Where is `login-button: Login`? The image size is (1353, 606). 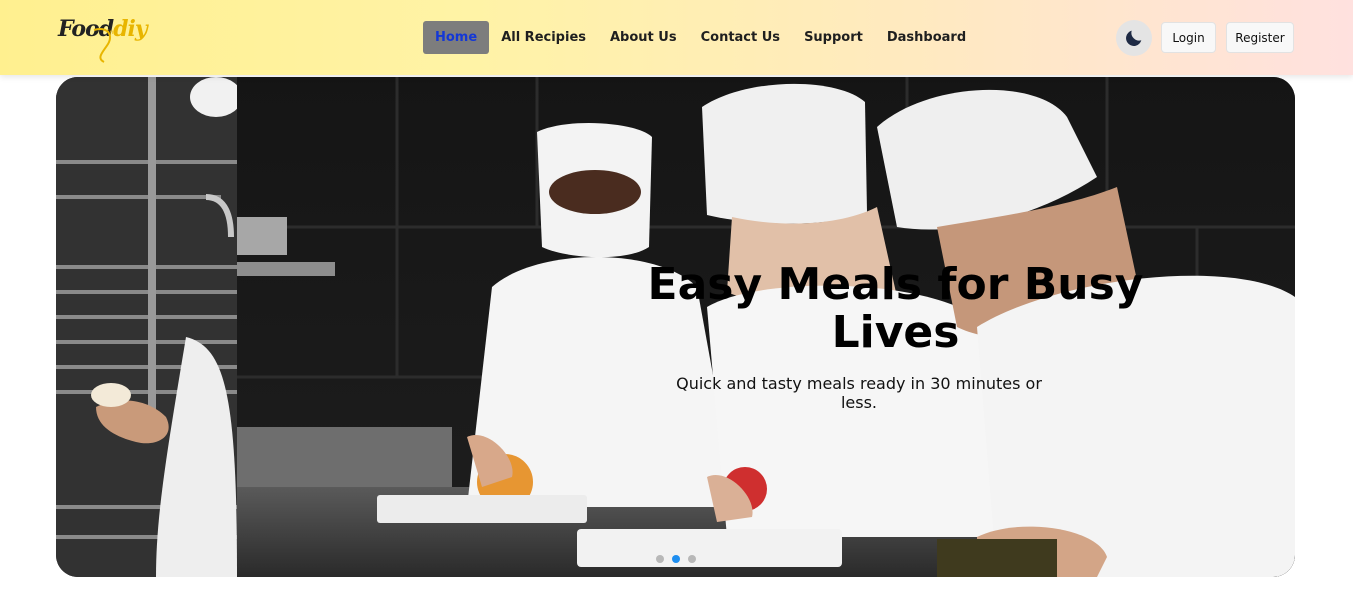 login-button: Login is located at coordinates (1188, 37).